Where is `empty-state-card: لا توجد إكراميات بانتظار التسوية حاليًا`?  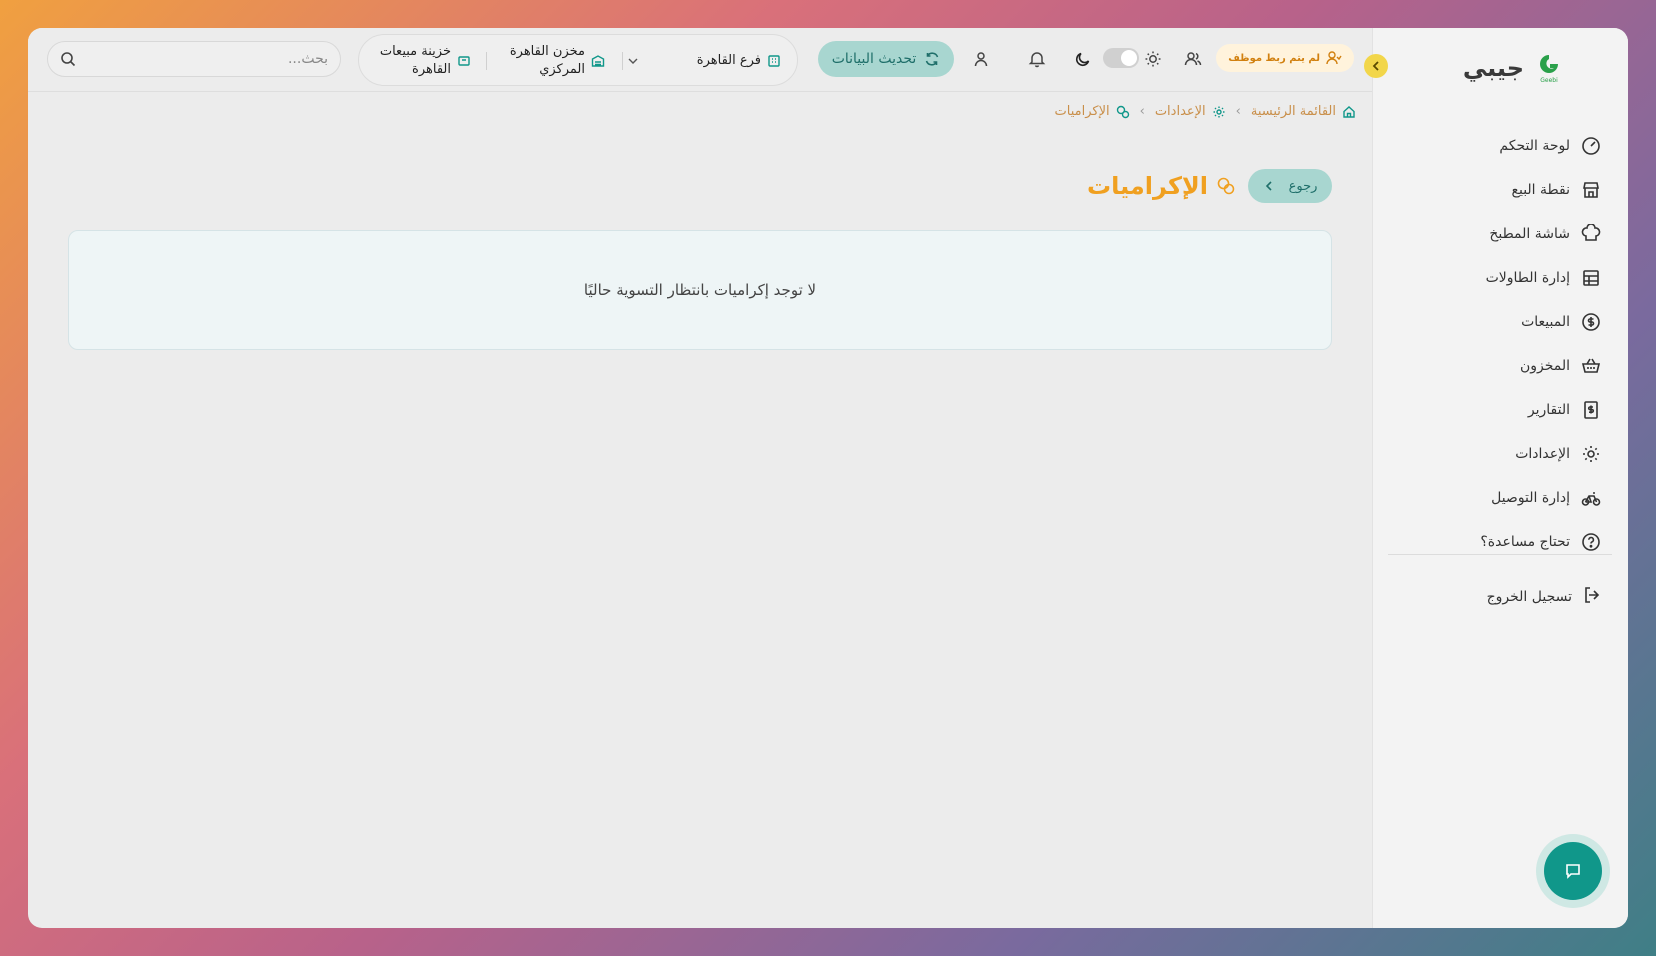
empty-state-card: لا توجد إكراميات بانتظار التسوية حاليًا is located at coordinates (700, 290).